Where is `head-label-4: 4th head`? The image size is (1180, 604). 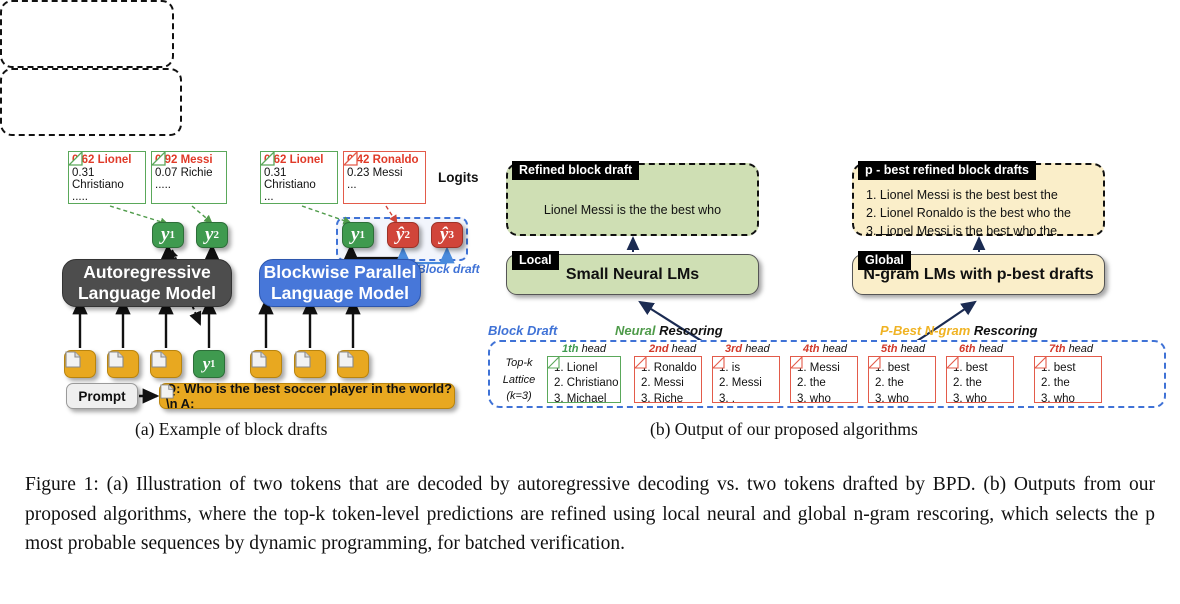 head-label-4: 4th head is located at coordinates (825, 349).